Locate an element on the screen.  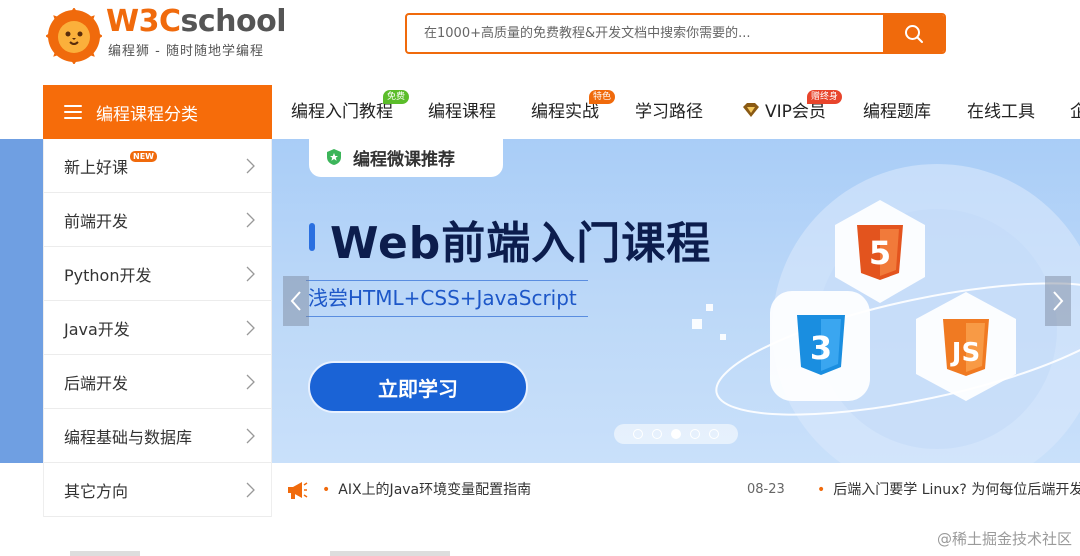
menu-icon is located at coordinates (73, 112).